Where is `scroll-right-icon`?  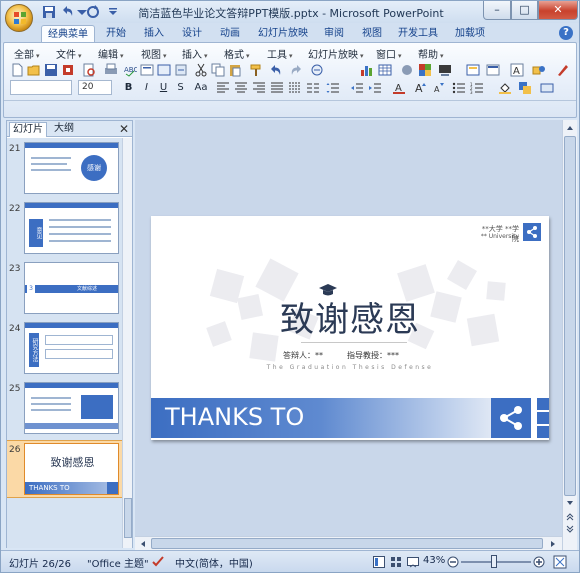
scroll-right-icon is located at coordinates (553, 544).